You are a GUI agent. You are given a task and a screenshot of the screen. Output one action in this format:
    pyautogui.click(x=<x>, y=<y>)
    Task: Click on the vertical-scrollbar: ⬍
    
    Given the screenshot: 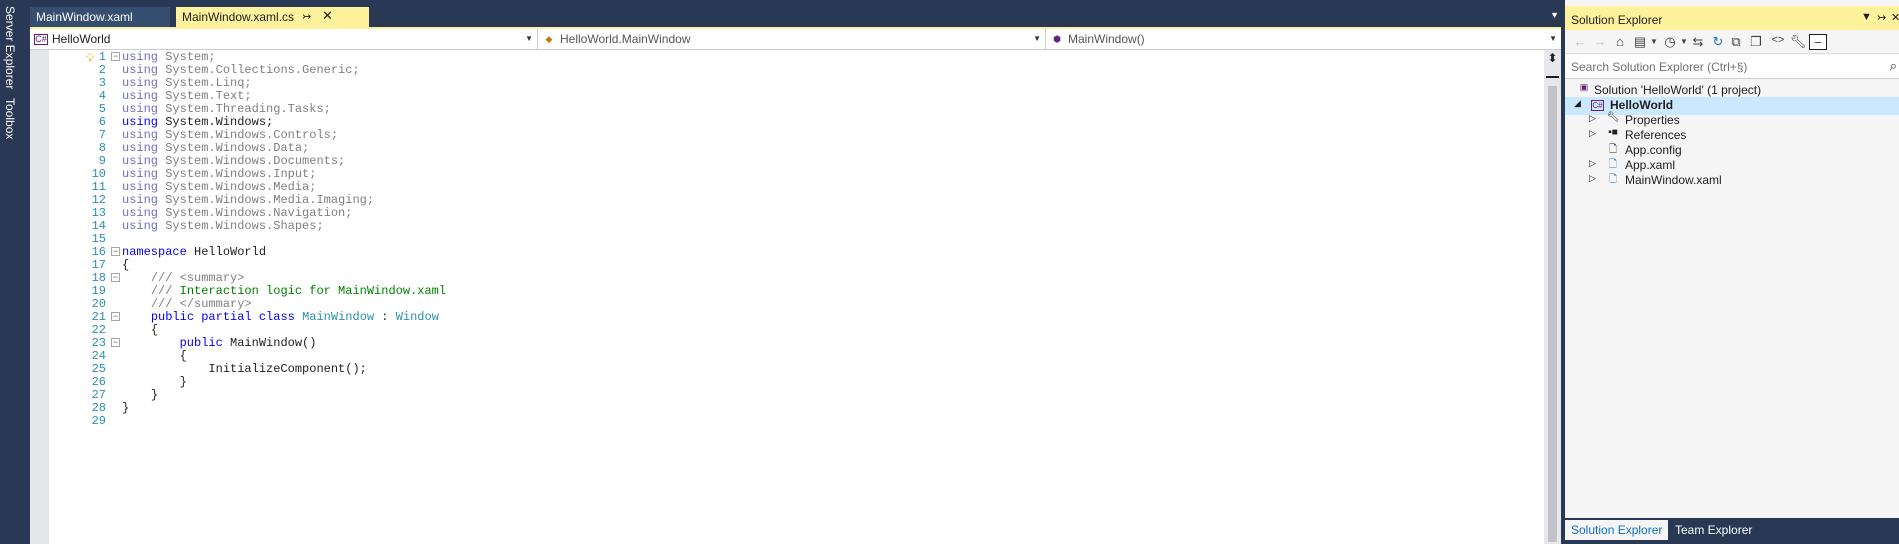 What is the action you would take?
    pyautogui.click(x=1552, y=297)
    